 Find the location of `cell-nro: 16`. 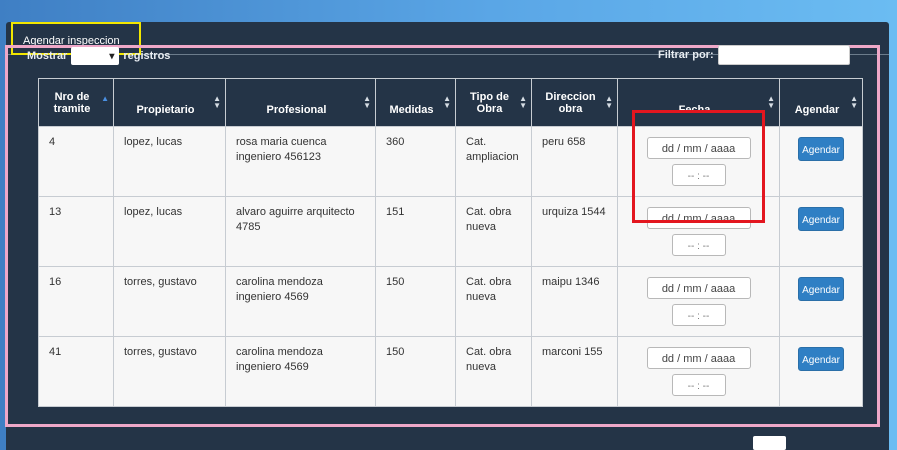

cell-nro: 16 is located at coordinates (76, 301).